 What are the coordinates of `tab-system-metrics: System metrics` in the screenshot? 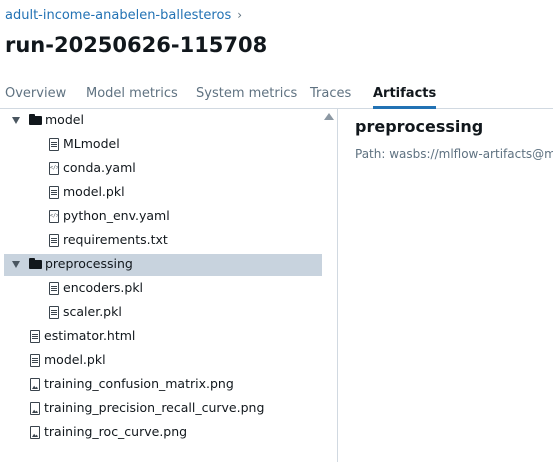 It's located at (246, 93).